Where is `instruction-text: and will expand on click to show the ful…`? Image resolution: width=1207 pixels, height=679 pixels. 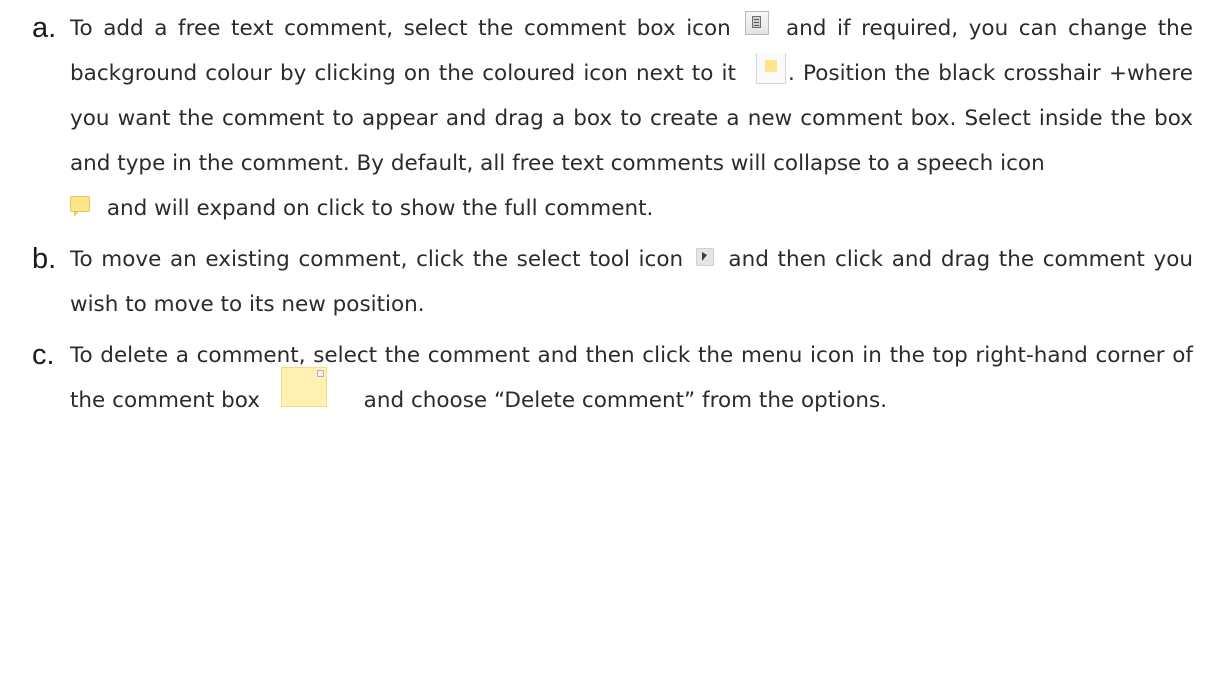
instruction-text: and will expand on click to show the ful… is located at coordinates (380, 208).